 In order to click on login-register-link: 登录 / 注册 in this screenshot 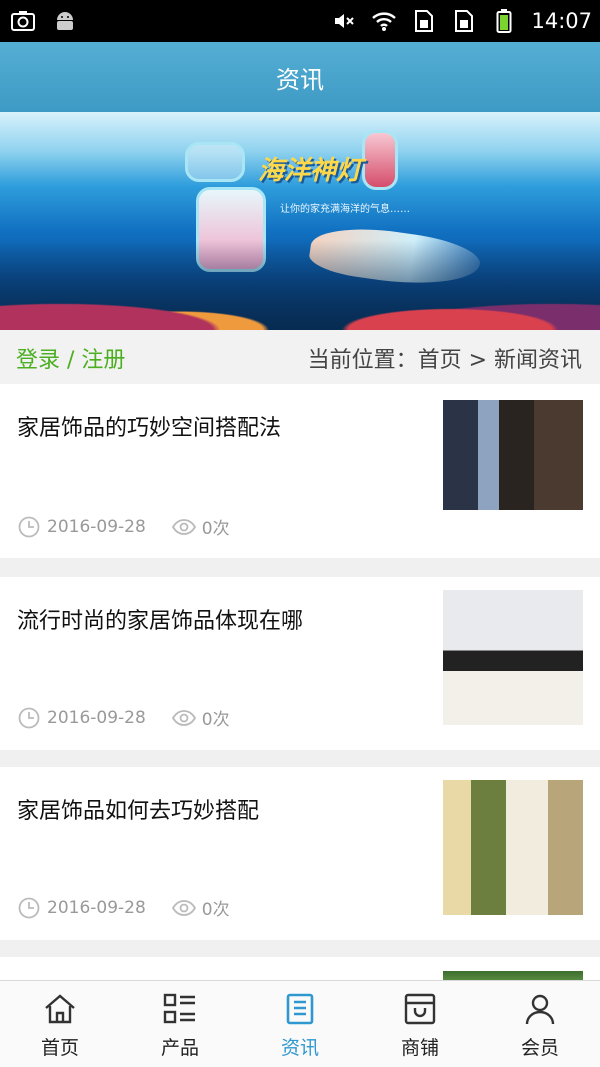, I will do `click(70, 358)`.